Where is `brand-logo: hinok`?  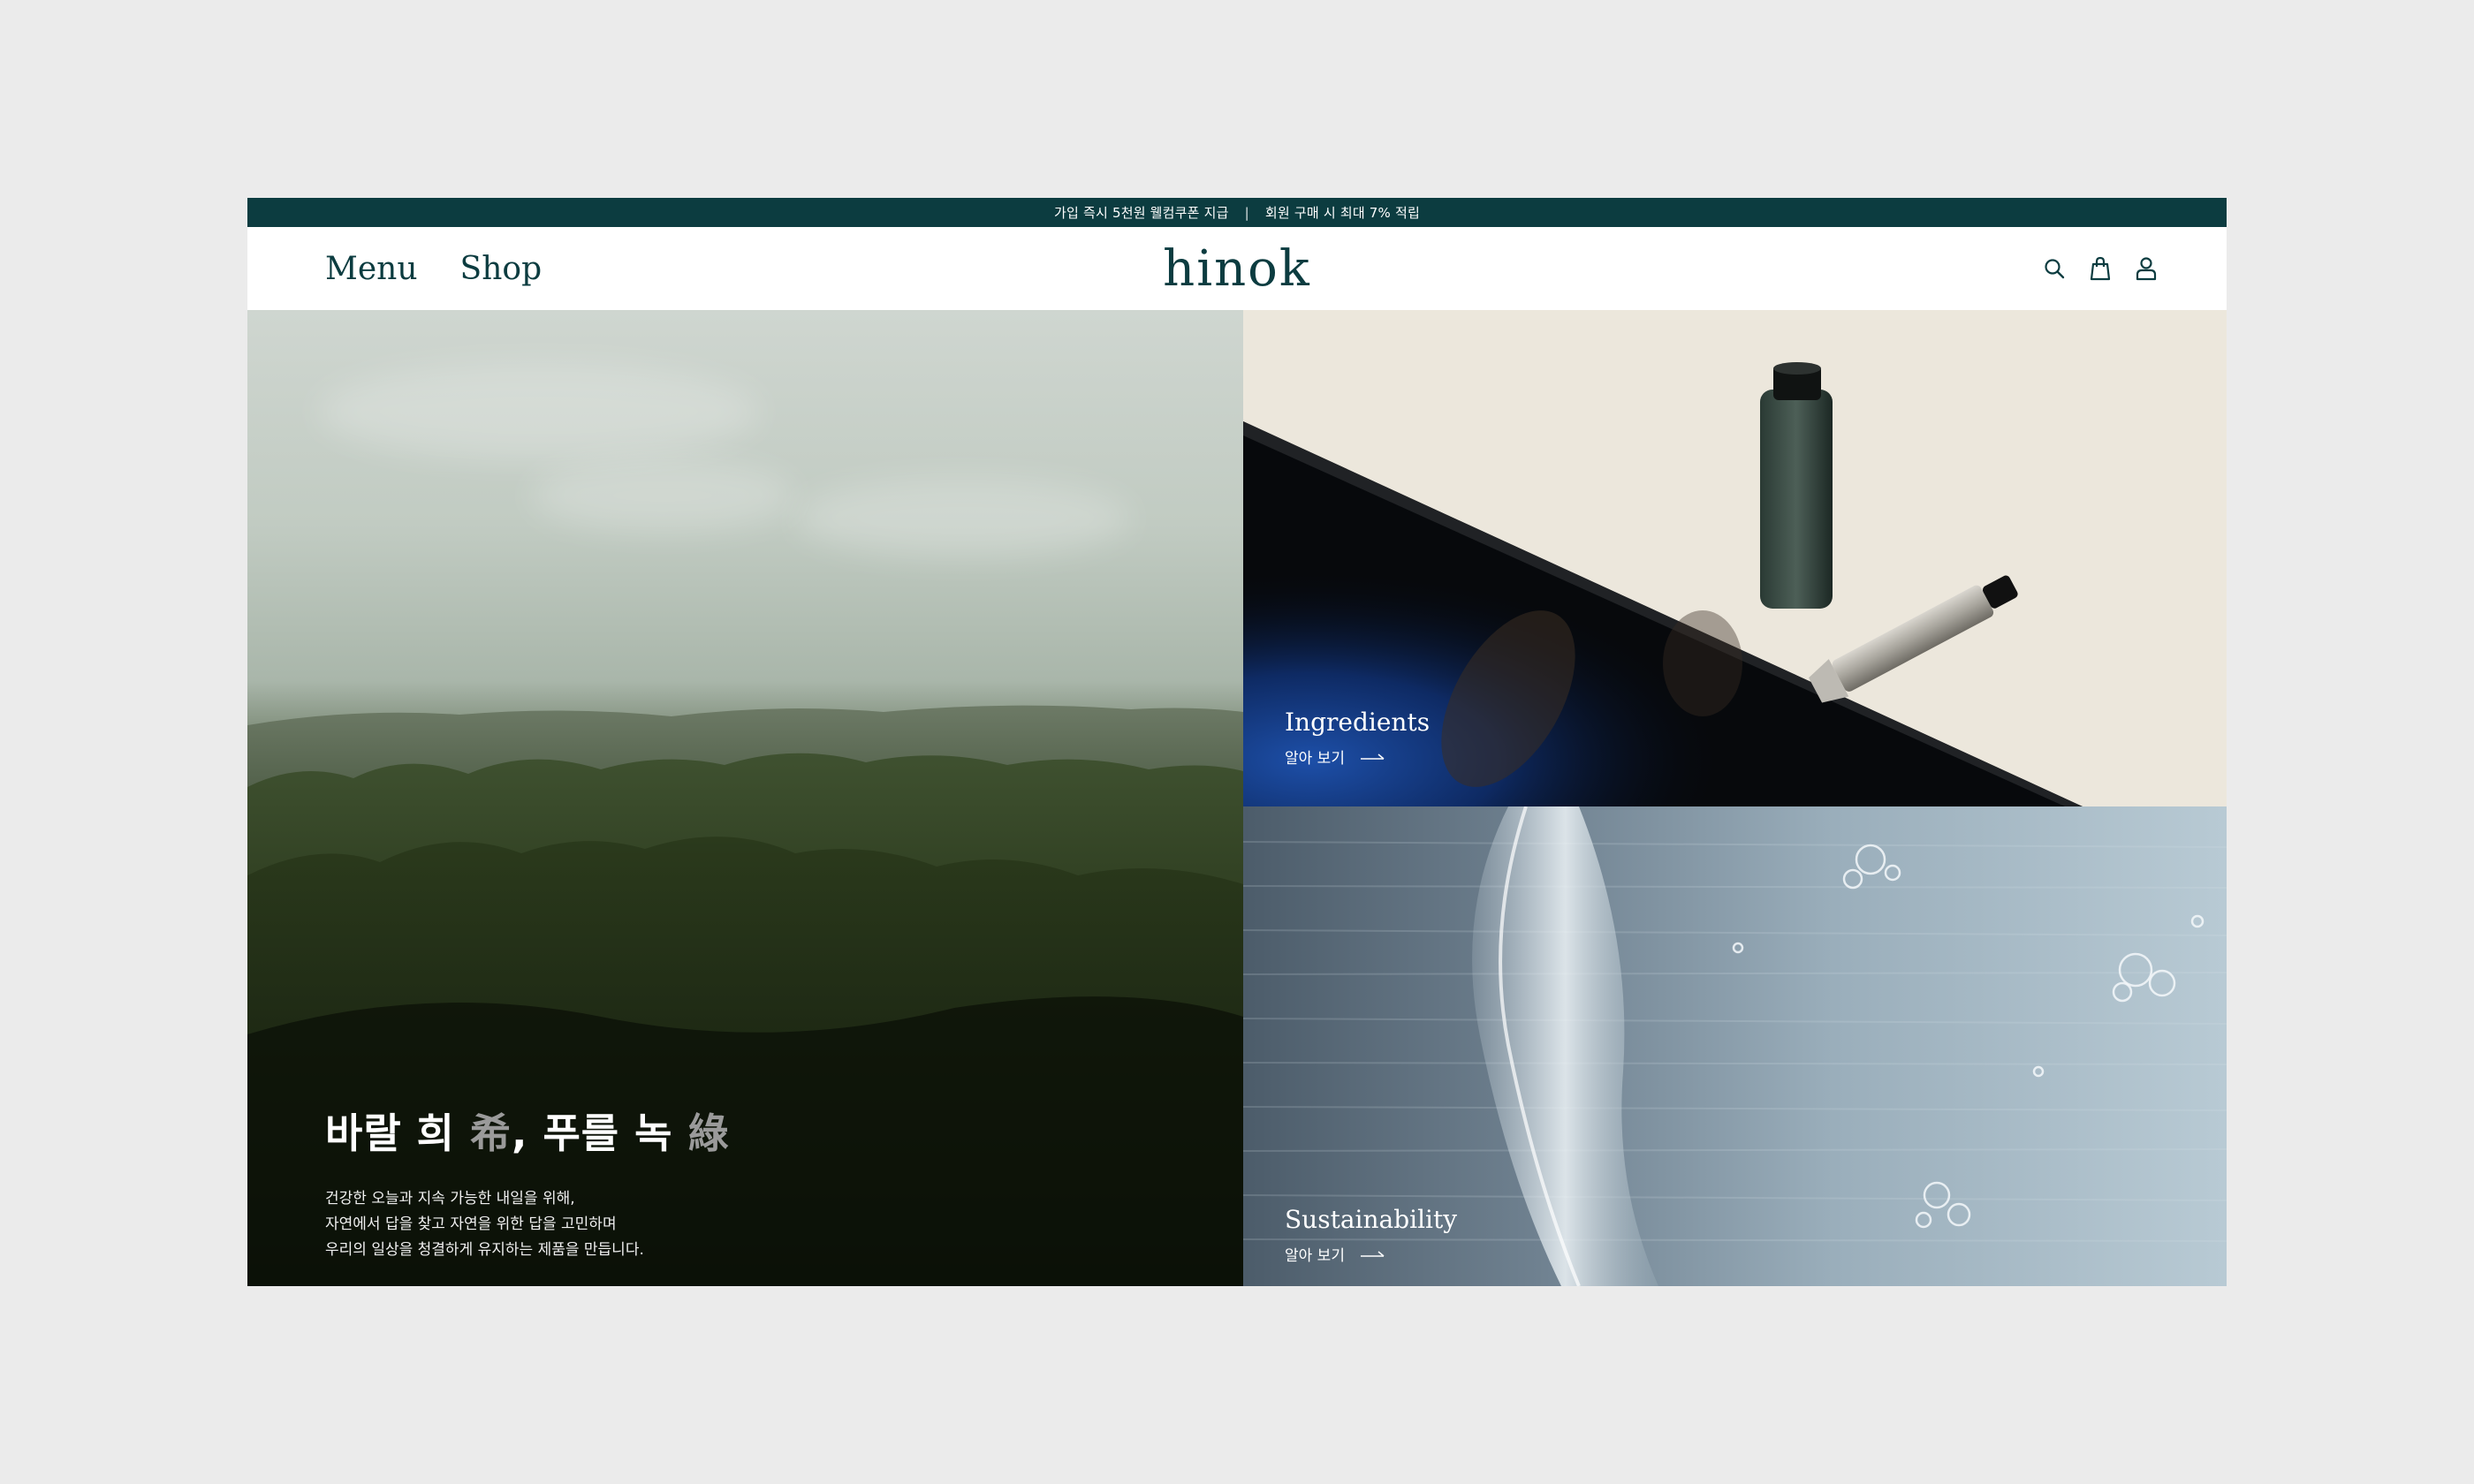 brand-logo: hinok is located at coordinates (1237, 269).